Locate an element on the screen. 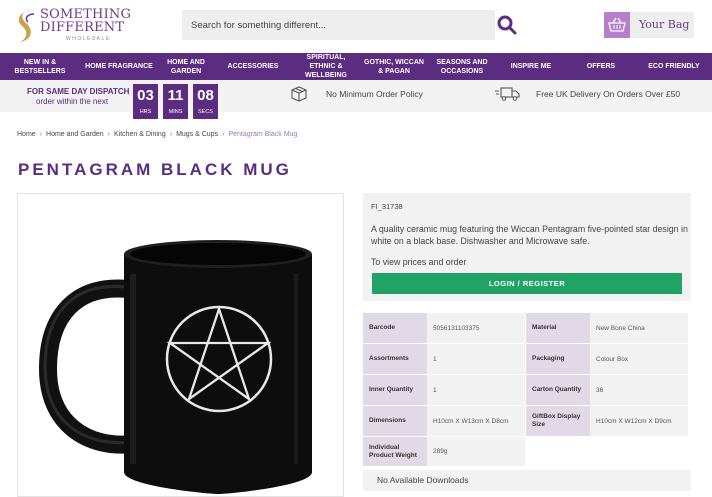 The width and height of the screenshot is (712, 497). nav-item-home-fragrance: HOME FRAGRANCE is located at coordinates (119, 66).